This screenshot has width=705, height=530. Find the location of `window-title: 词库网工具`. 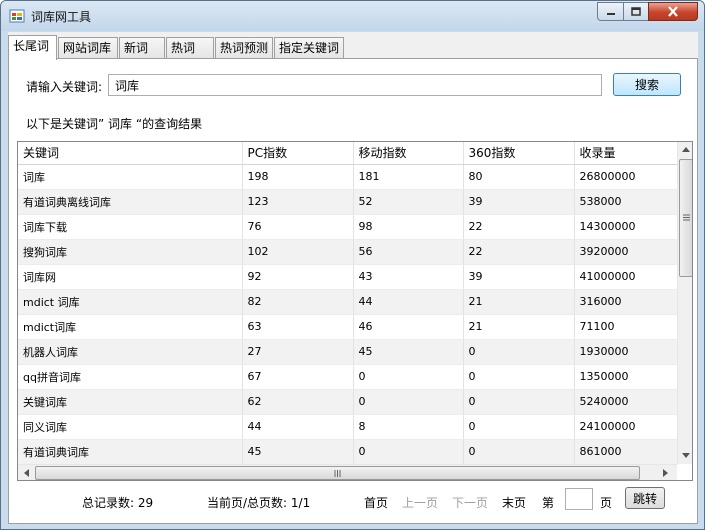

window-title: 词库网工具 is located at coordinates (61, 17).